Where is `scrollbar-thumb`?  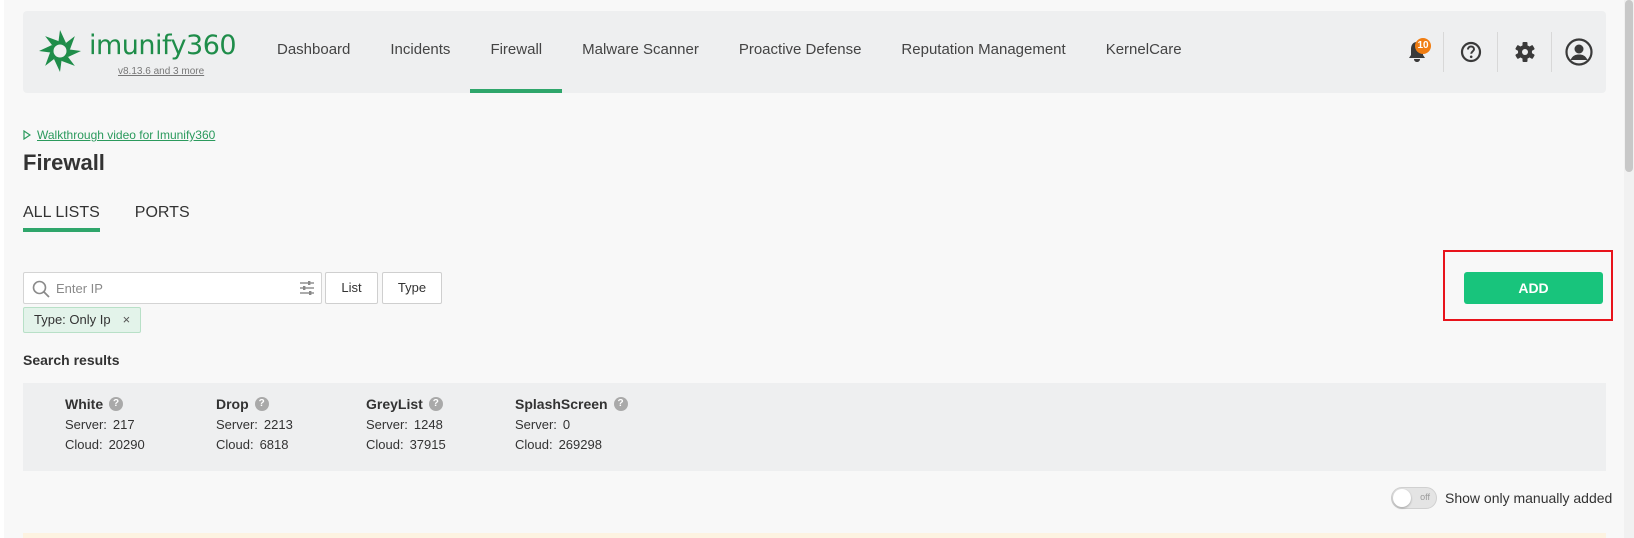 scrollbar-thumb is located at coordinates (1629, 86).